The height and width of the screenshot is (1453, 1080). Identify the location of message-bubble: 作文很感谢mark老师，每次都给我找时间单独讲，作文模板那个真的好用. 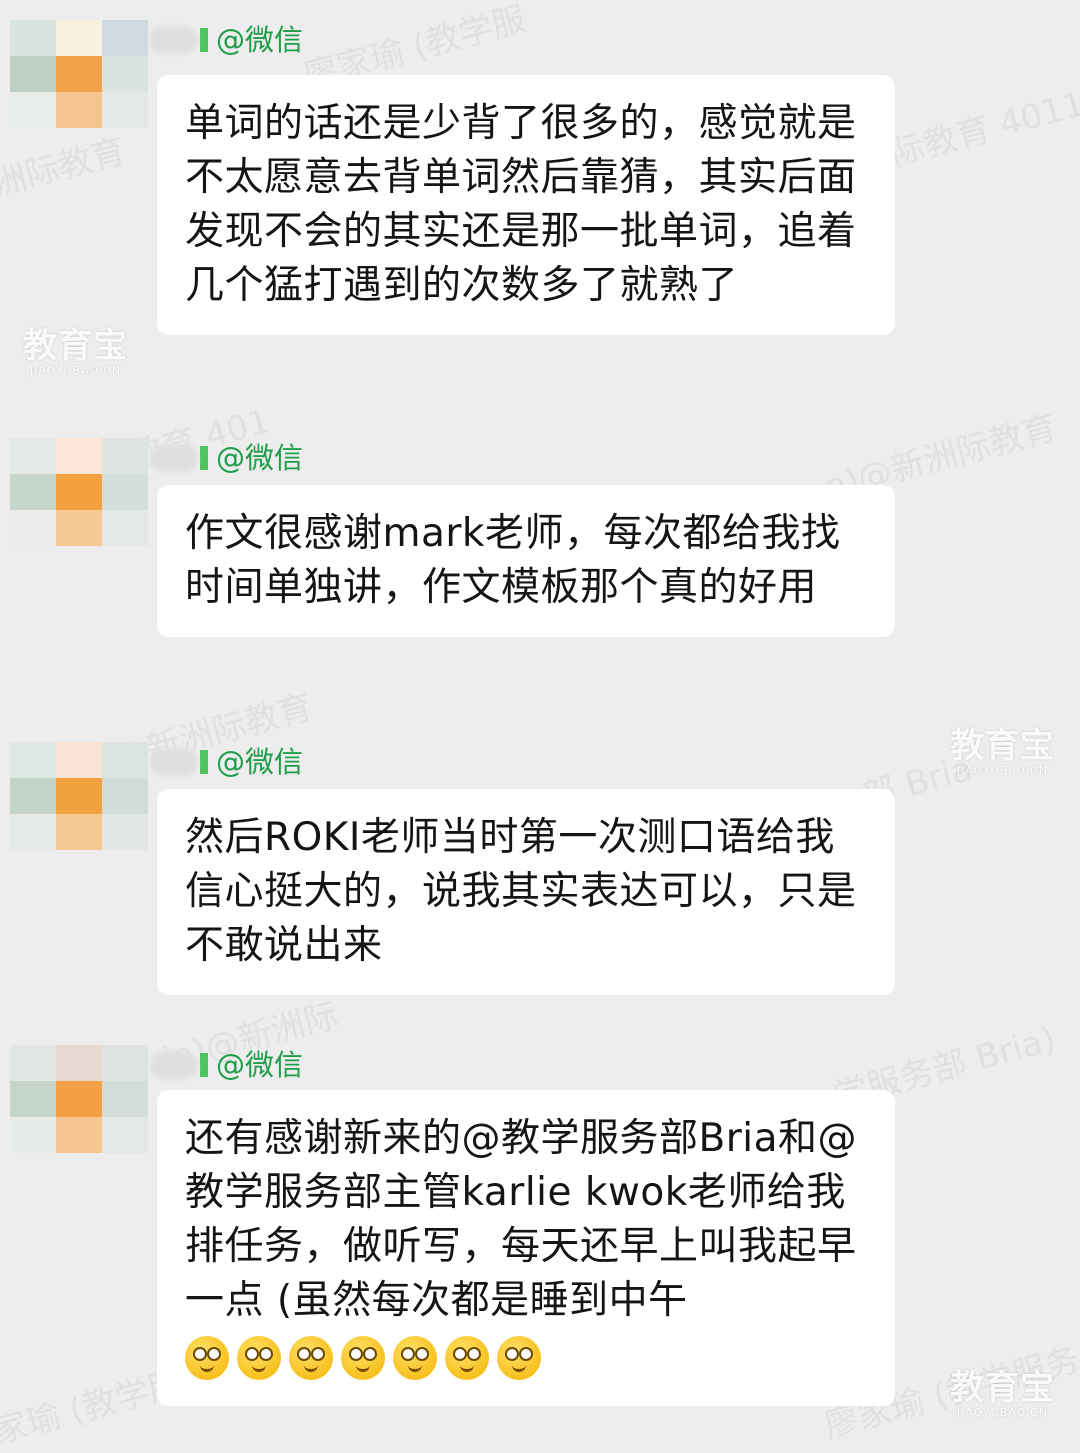
(526, 561).